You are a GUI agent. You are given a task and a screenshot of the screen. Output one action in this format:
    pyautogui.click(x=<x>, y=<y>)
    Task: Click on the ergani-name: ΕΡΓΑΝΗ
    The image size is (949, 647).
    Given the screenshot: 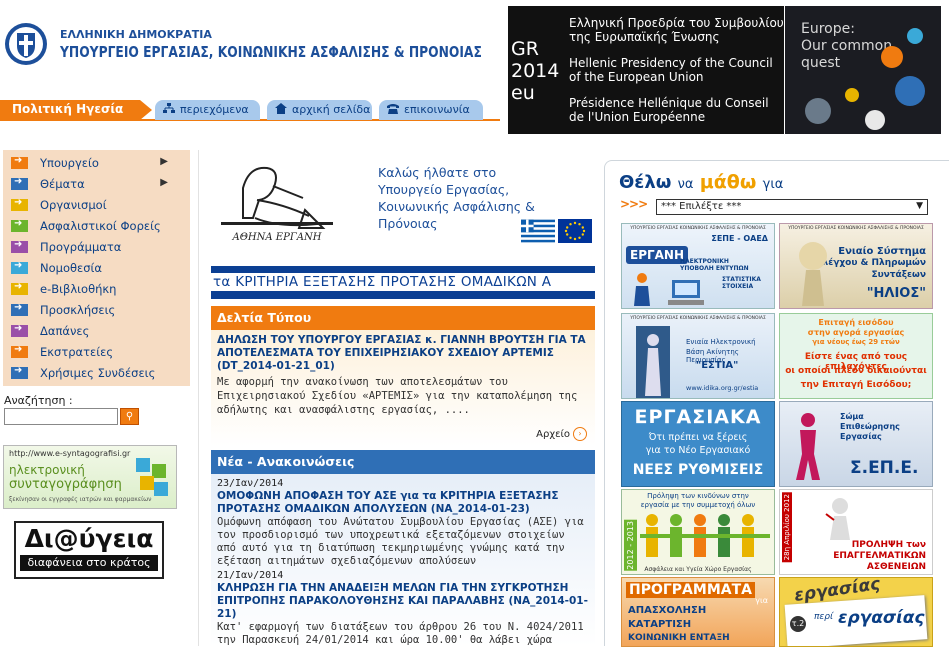 What is the action you would take?
    pyautogui.click(x=657, y=255)
    